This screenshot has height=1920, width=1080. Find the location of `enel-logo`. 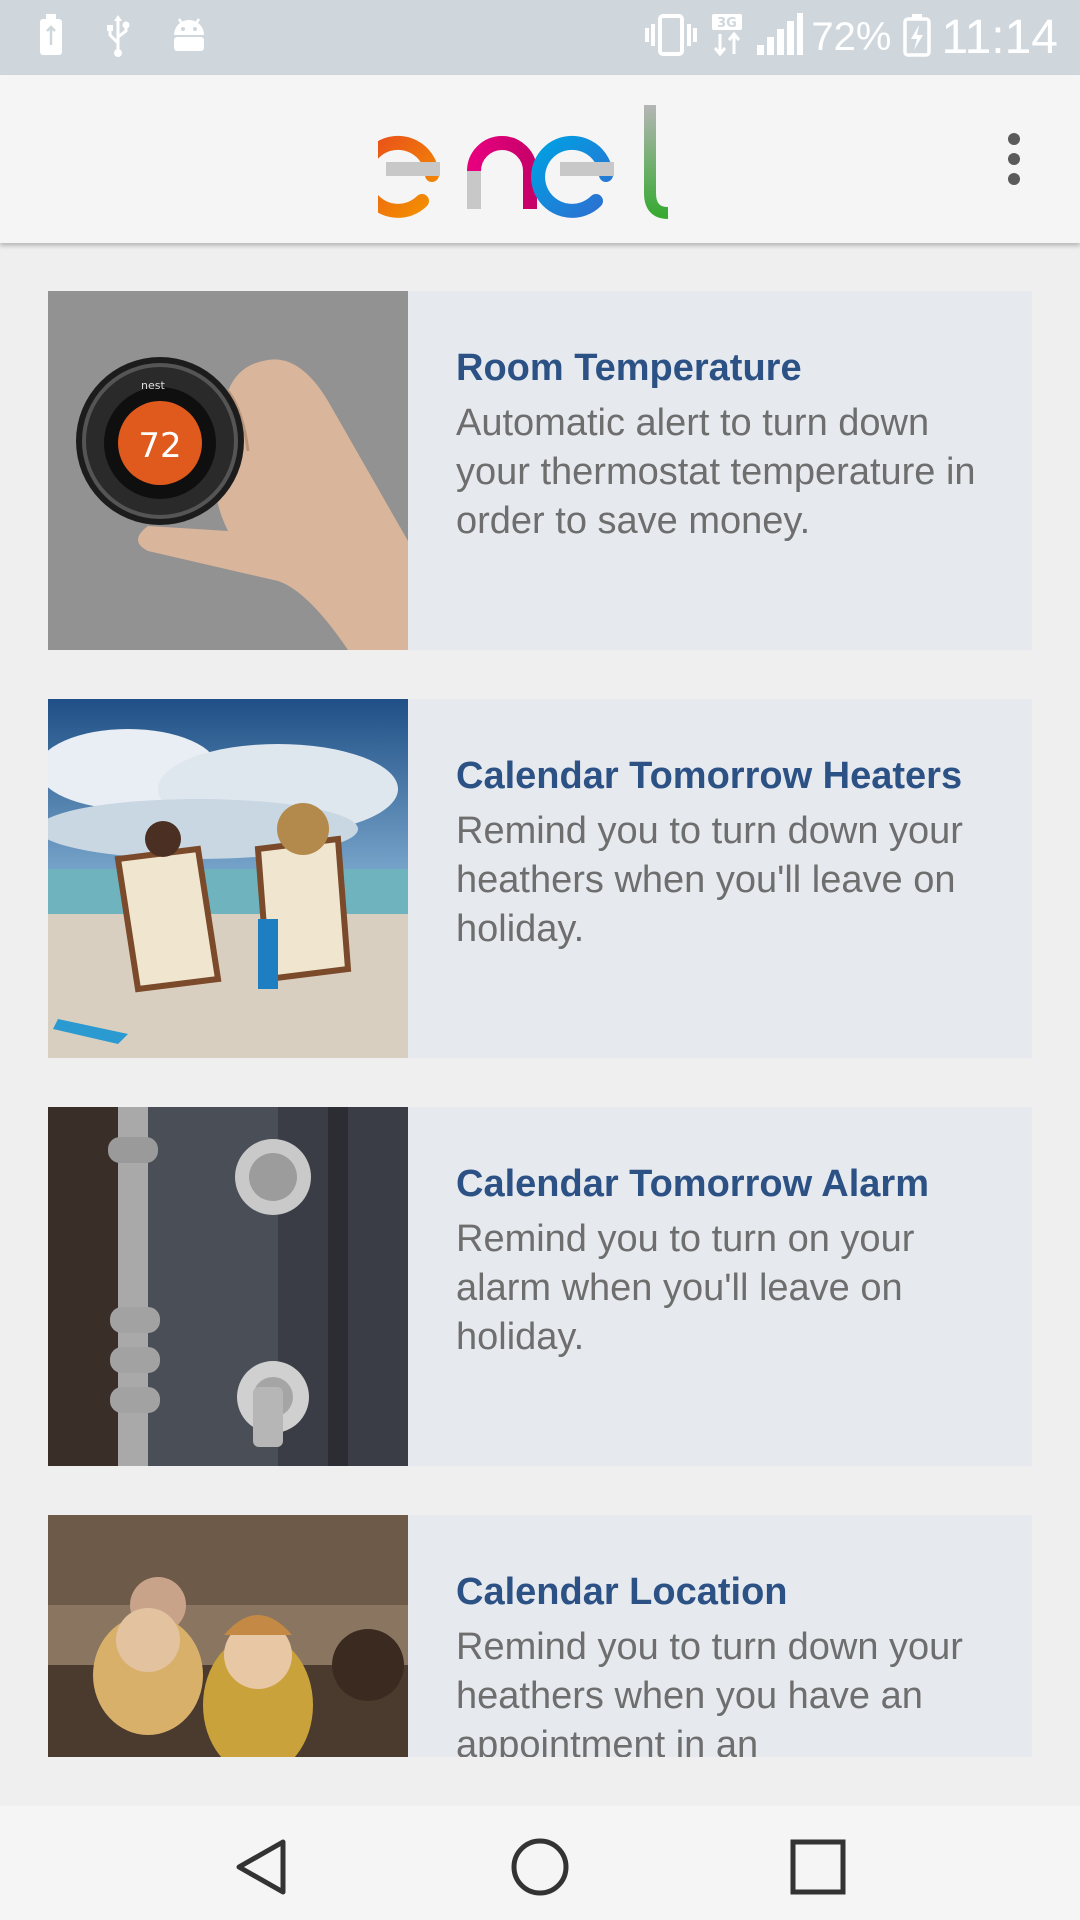

enel-logo is located at coordinates (527, 162).